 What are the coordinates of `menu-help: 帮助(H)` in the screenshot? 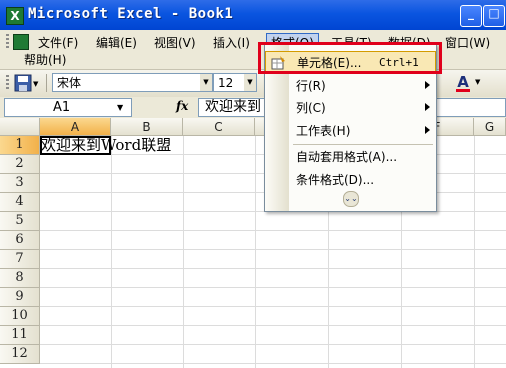 It's located at (45, 60).